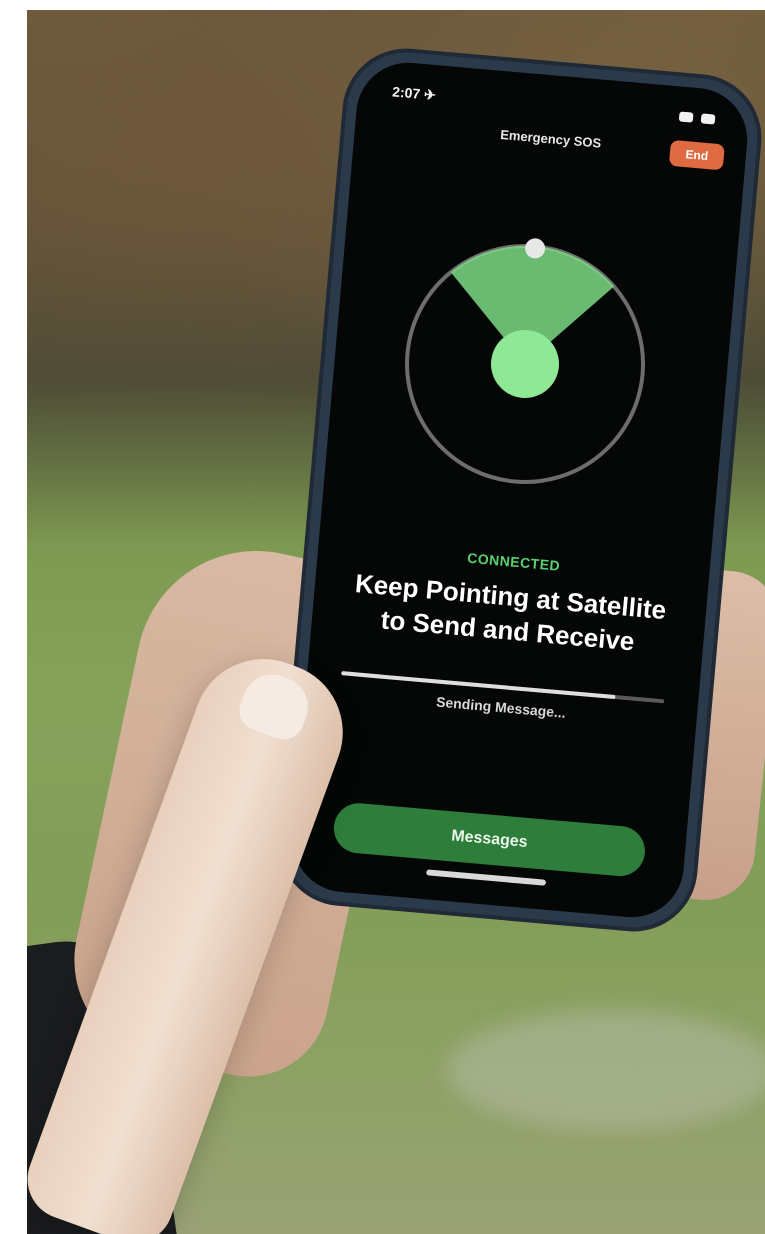 This screenshot has width=765, height=1234. What do you see at coordinates (414, 92) in the screenshot?
I see `status-time: 2:07 ✈` at bounding box center [414, 92].